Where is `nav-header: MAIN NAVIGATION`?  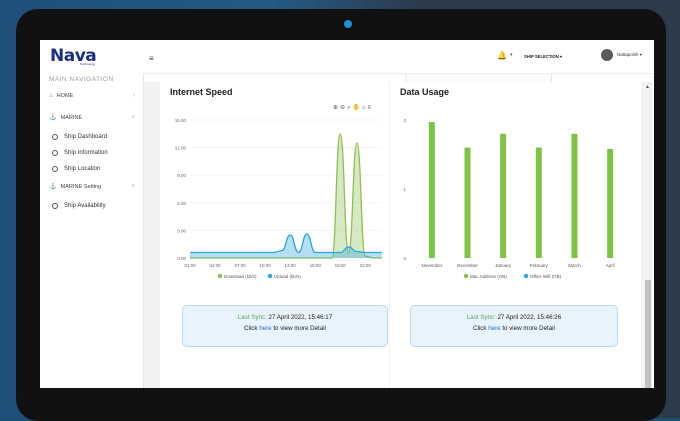 nav-header: MAIN NAVIGATION is located at coordinates (81, 79).